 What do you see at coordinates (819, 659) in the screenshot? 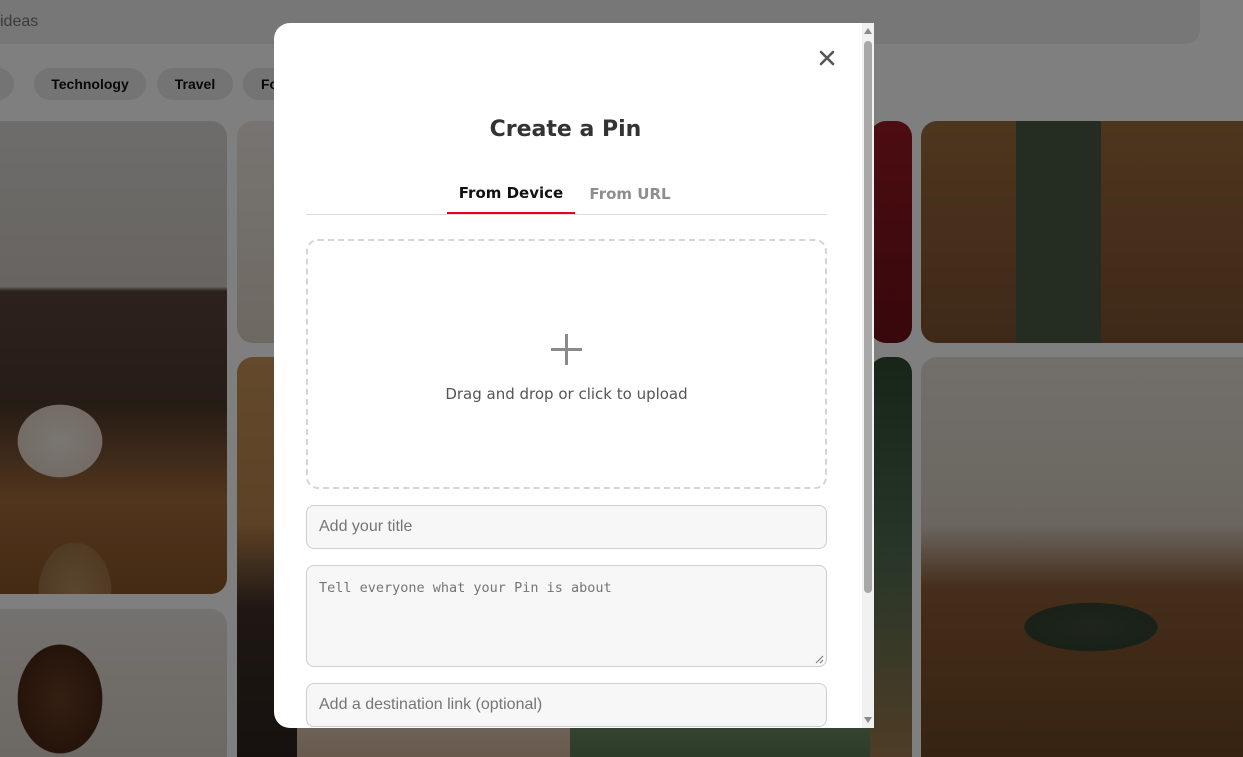
I see `resize-grip-icon` at bounding box center [819, 659].